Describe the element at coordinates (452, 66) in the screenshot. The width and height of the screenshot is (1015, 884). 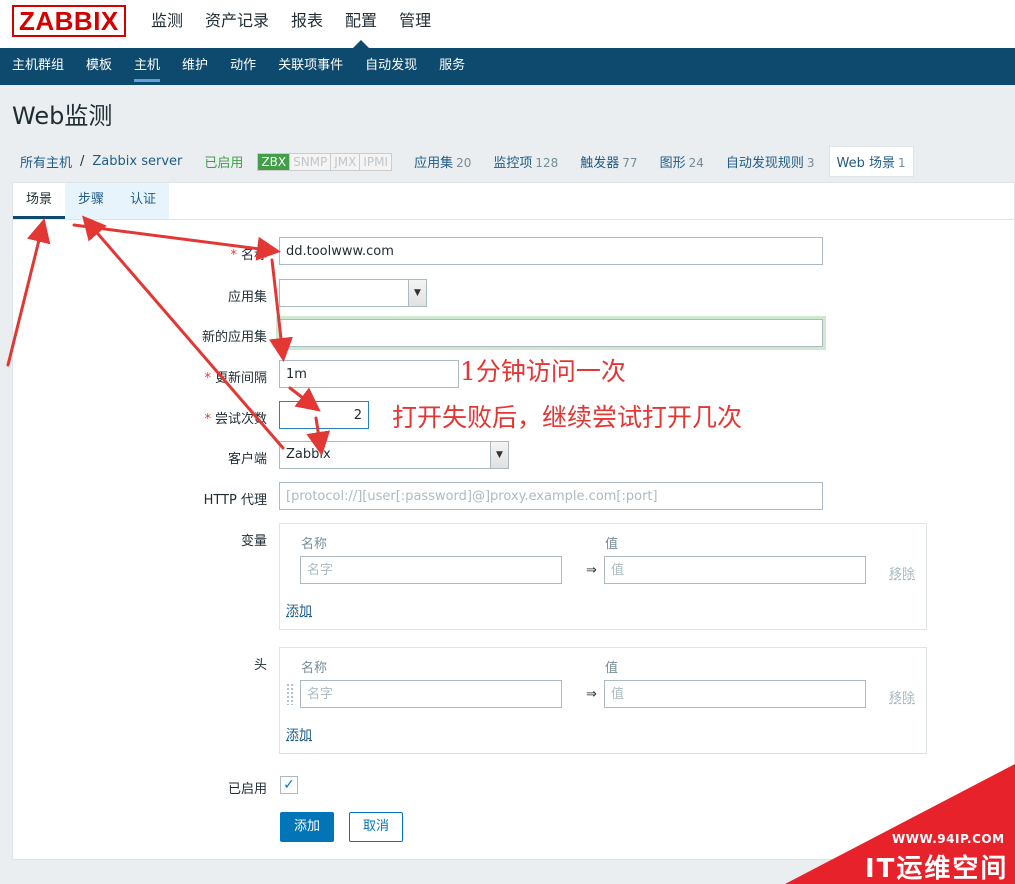
I see `sub-menu-services: 服务` at that location.